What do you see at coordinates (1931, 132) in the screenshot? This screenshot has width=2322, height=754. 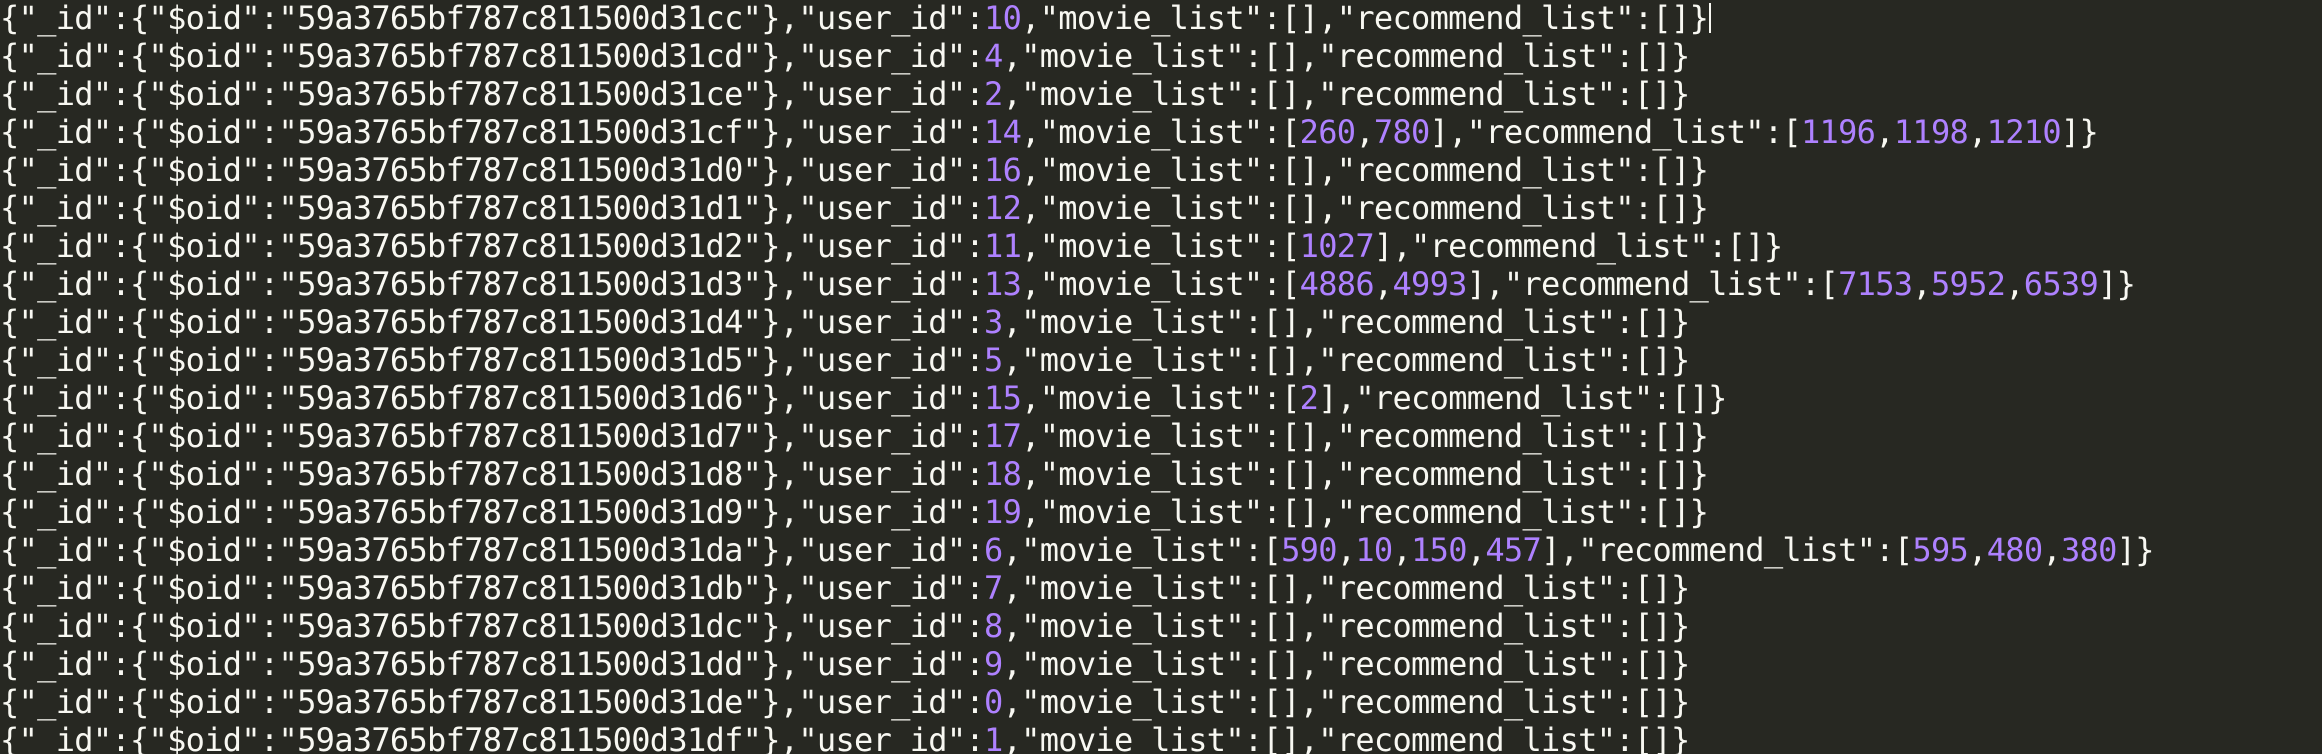 I see `recommend-id-value: 1198` at bounding box center [1931, 132].